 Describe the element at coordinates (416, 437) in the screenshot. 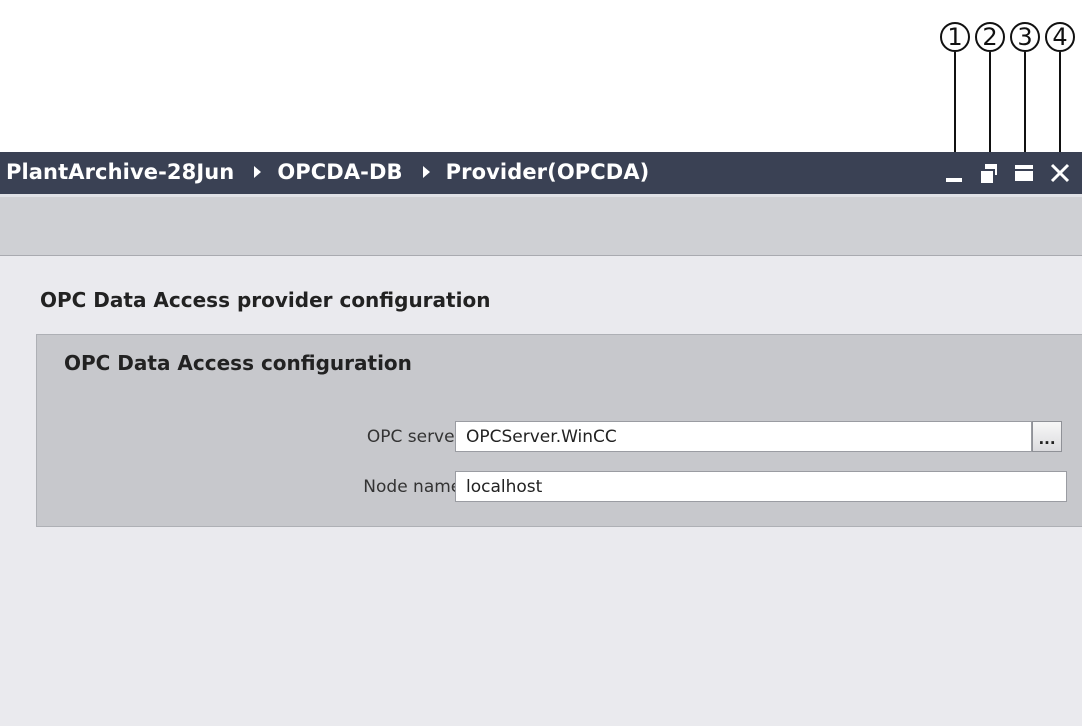

I see `opc-server-label: OPC server:` at that location.